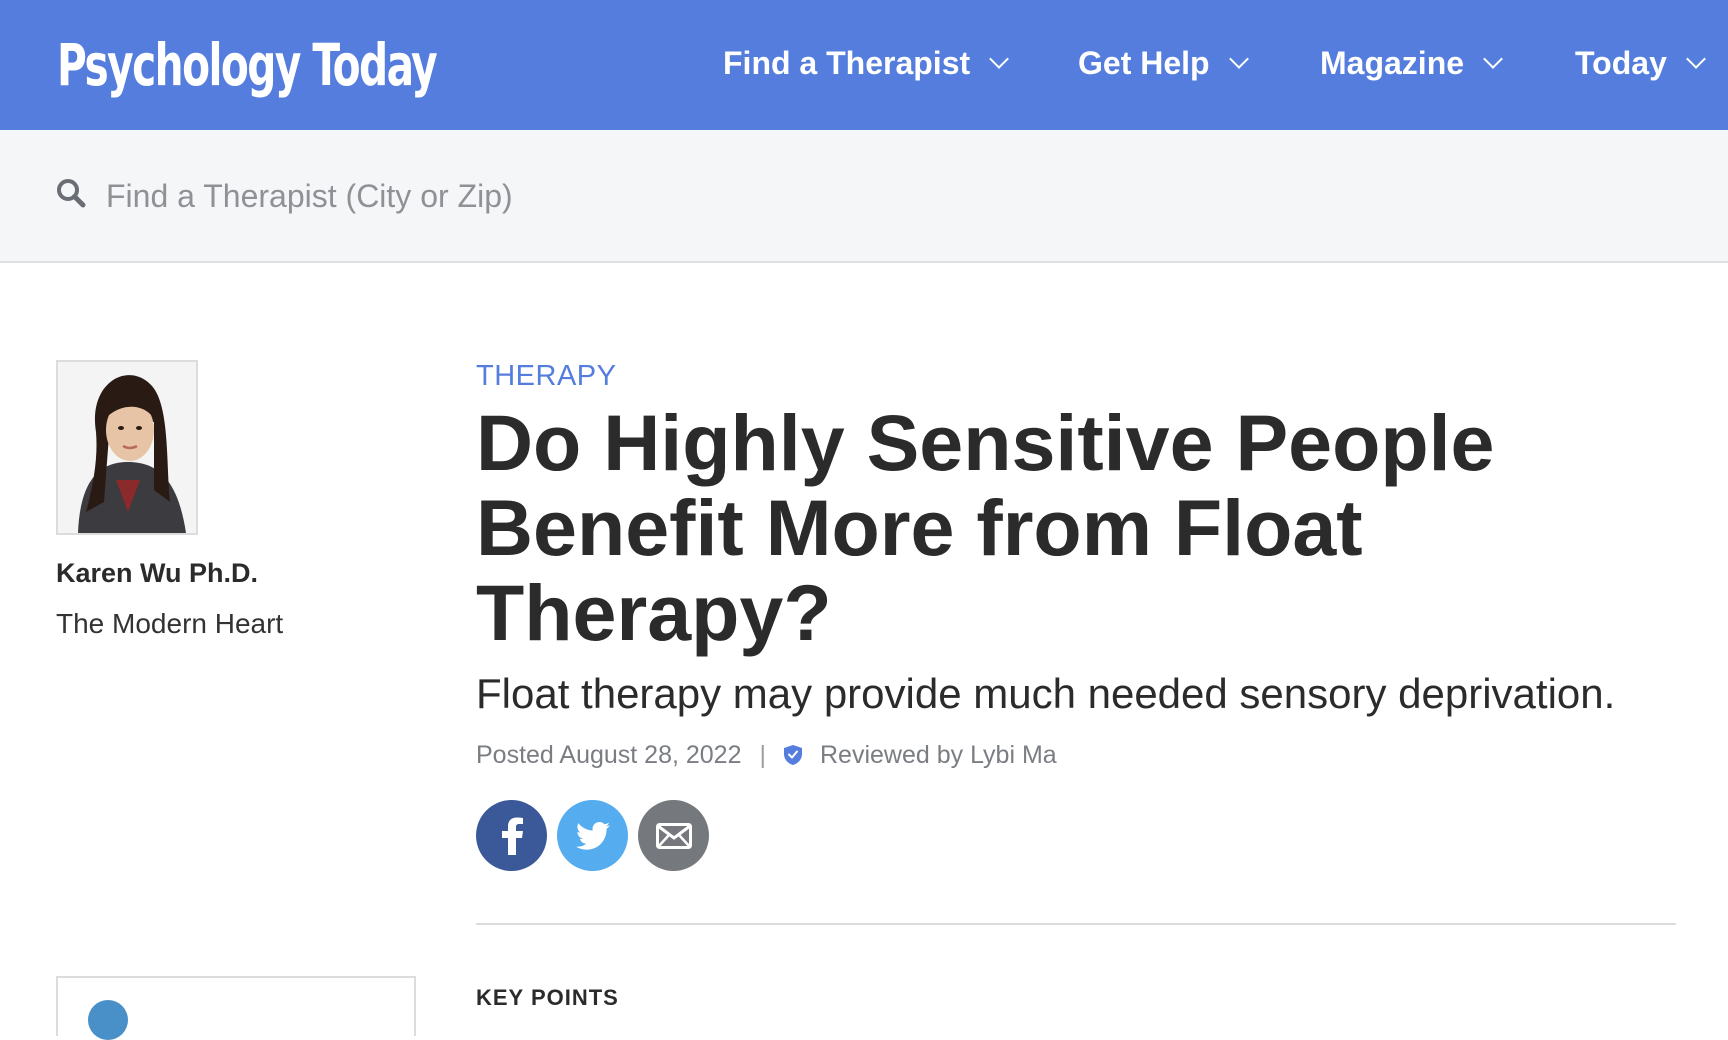  I want to click on email-share-button, so click(673, 835).